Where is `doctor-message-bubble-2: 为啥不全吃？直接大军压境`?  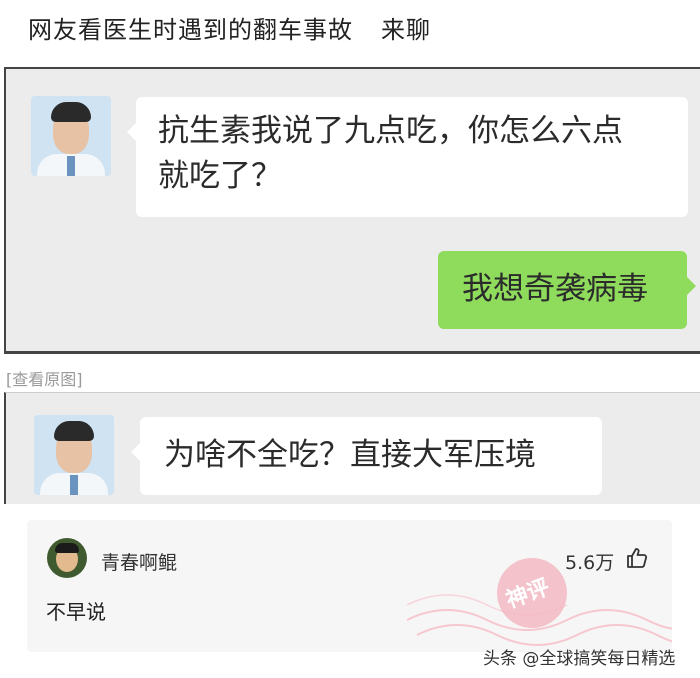
doctor-message-bubble-2: 为啥不全吃？直接大军压境 is located at coordinates (366, 456).